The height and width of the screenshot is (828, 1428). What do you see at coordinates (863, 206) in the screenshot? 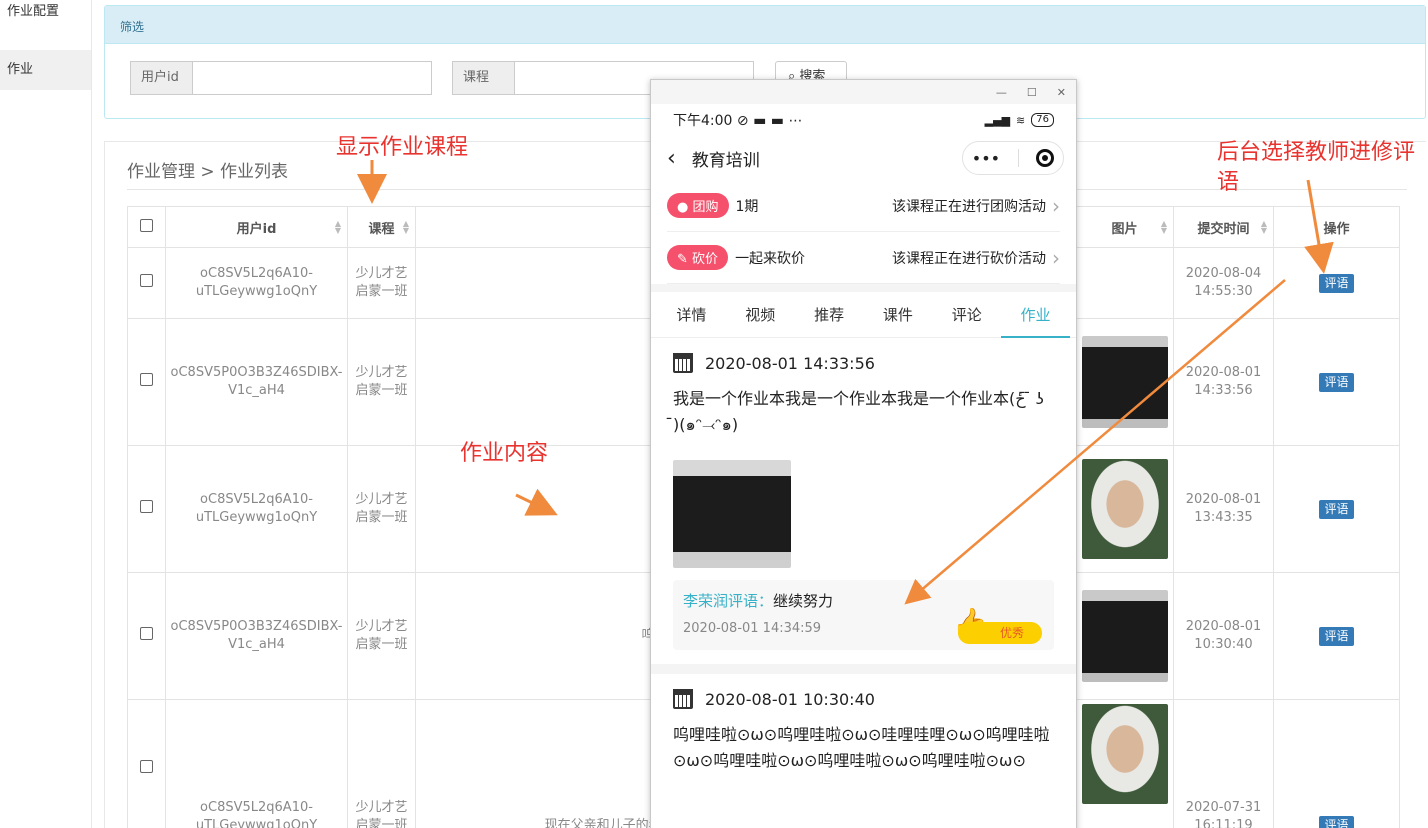
I see `promo-group-buy: ● 团购 1期 该课程正在进行团购活动 ›` at bounding box center [863, 206].